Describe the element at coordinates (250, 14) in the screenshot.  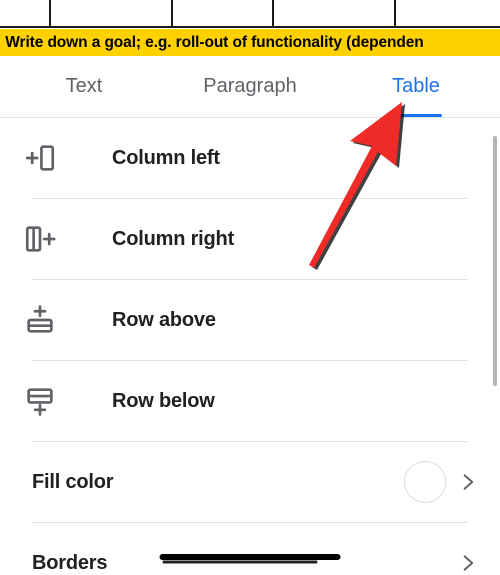
I see `document-table-row` at that location.